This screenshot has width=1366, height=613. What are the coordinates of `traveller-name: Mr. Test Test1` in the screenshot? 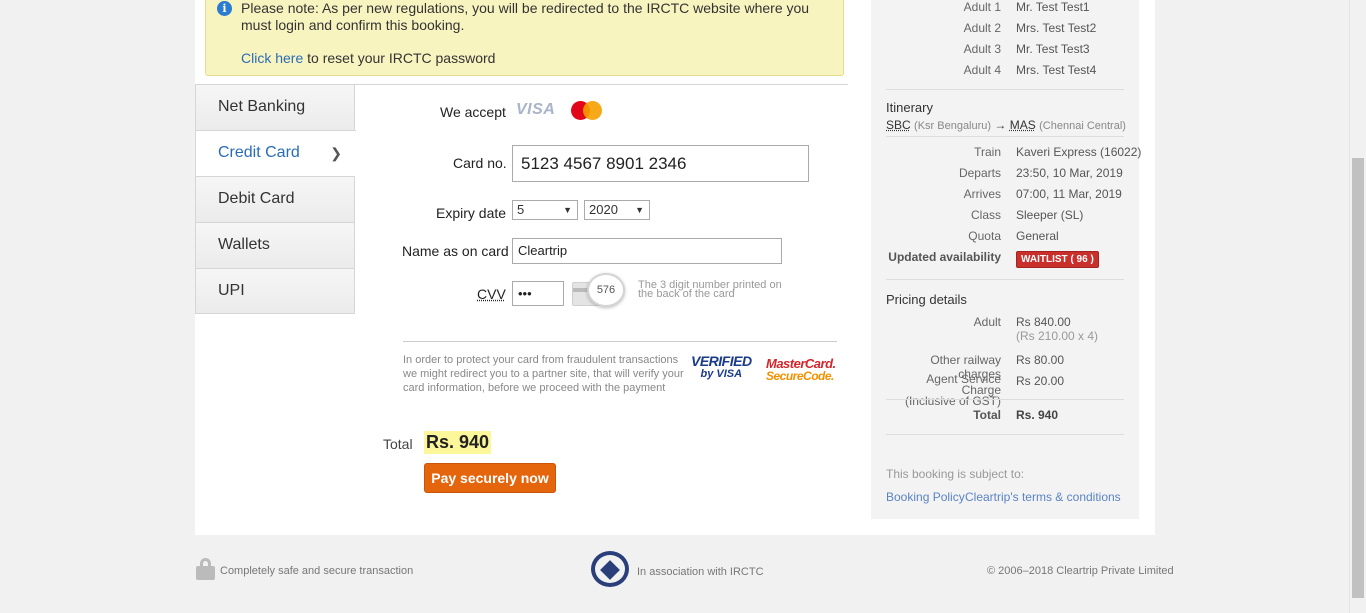 It's located at (1053, 7).